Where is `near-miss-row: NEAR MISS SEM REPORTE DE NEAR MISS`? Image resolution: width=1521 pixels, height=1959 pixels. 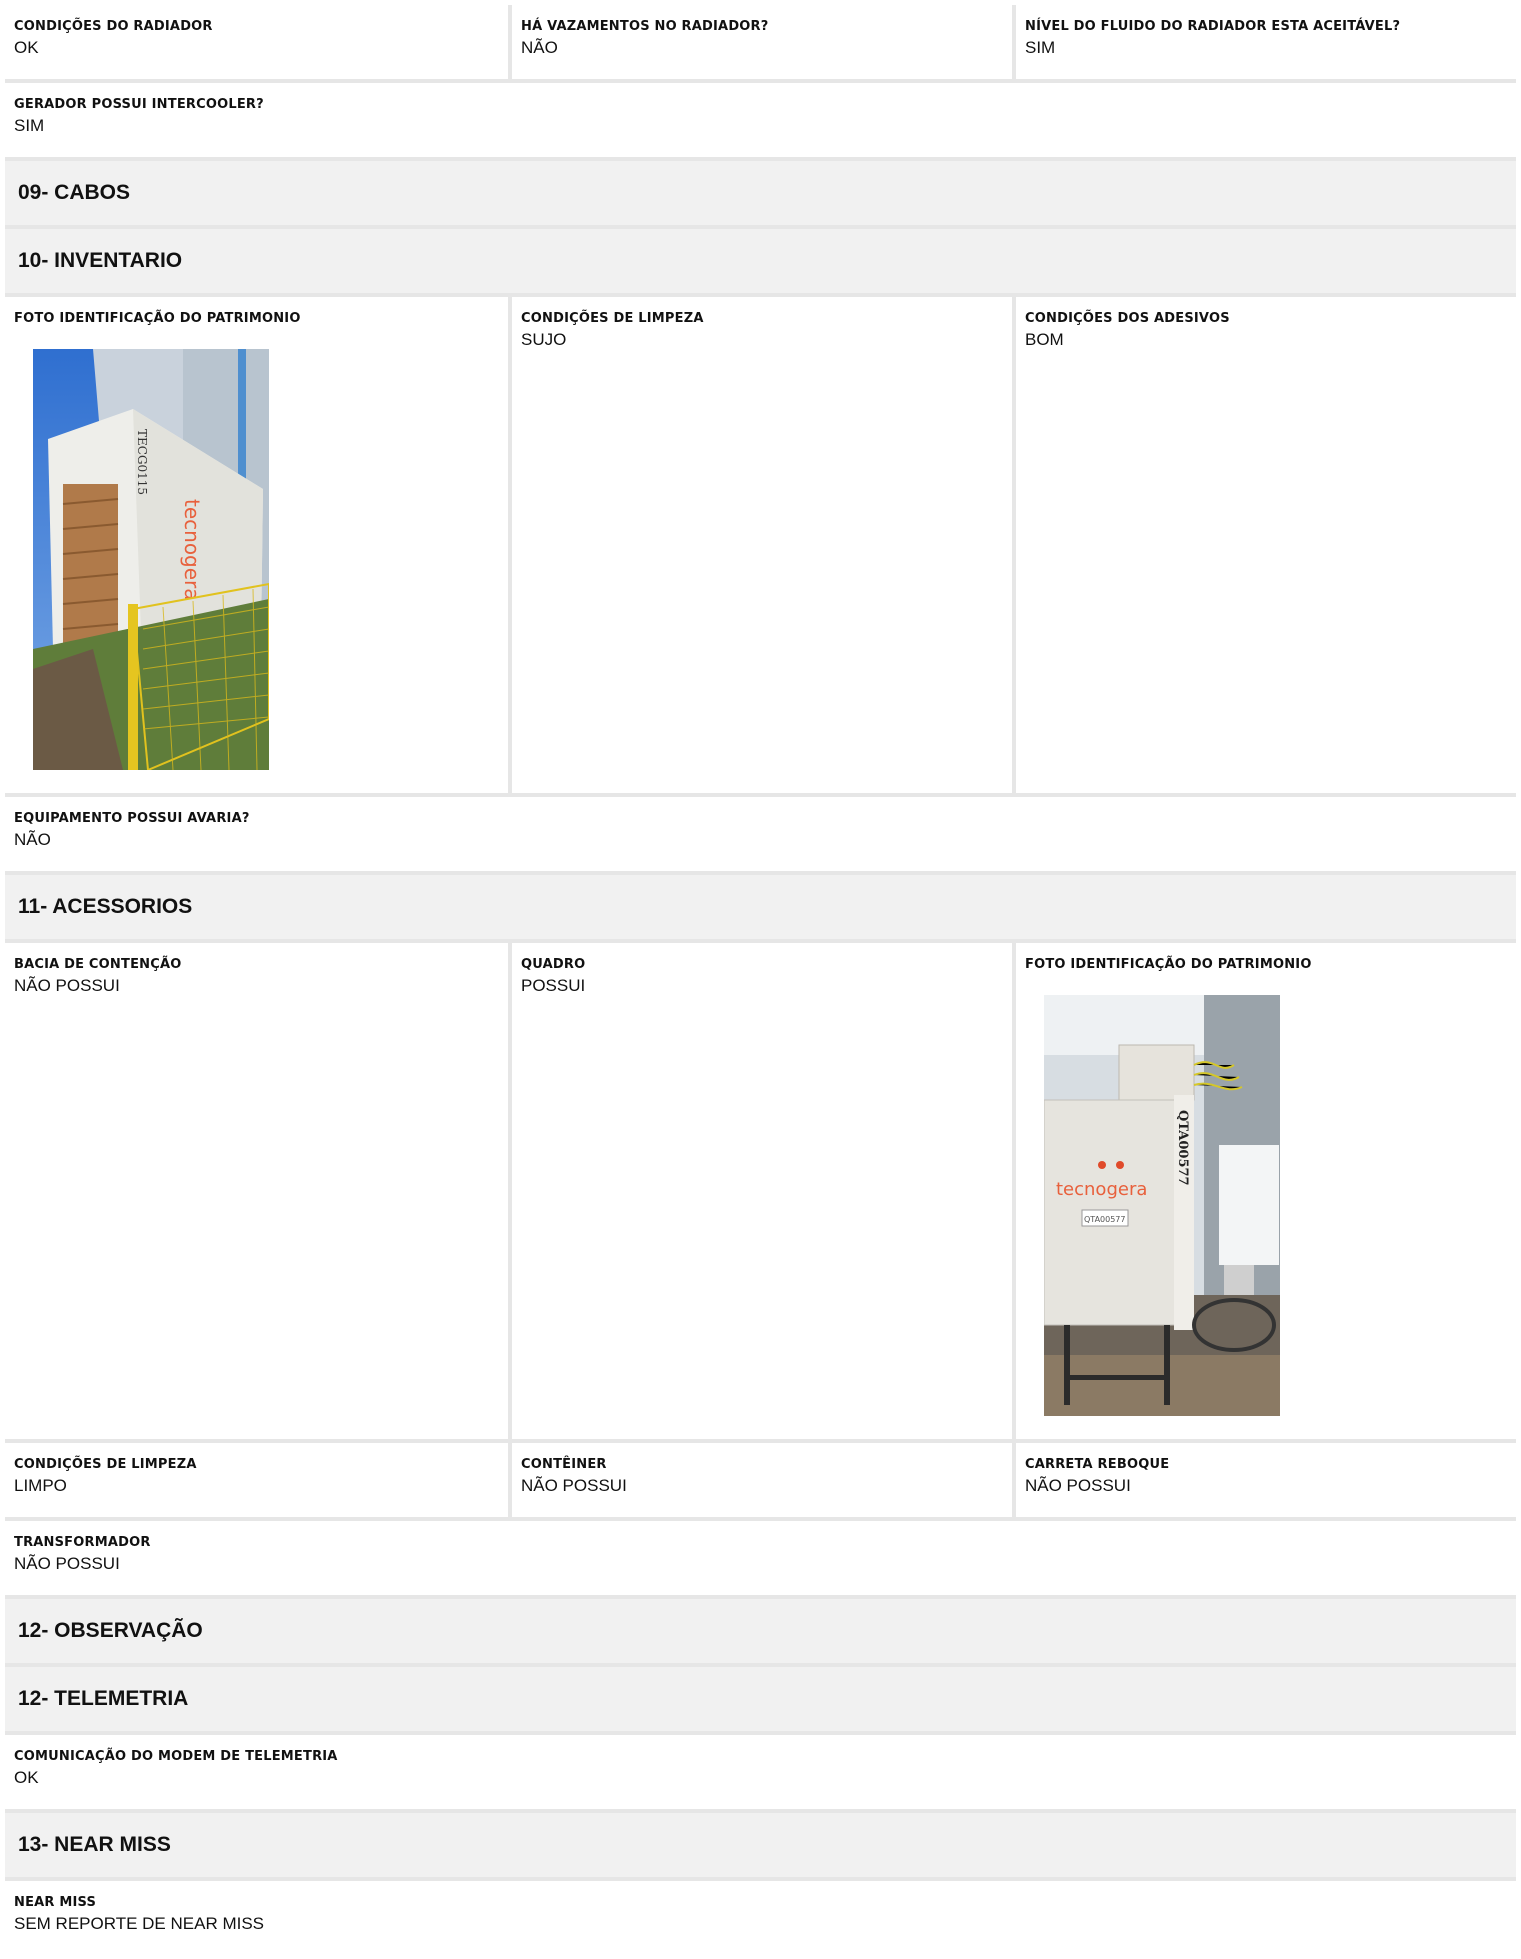
near-miss-row: NEAR MISS SEM REPORTE DE NEAR MISS is located at coordinates (760, 1920).